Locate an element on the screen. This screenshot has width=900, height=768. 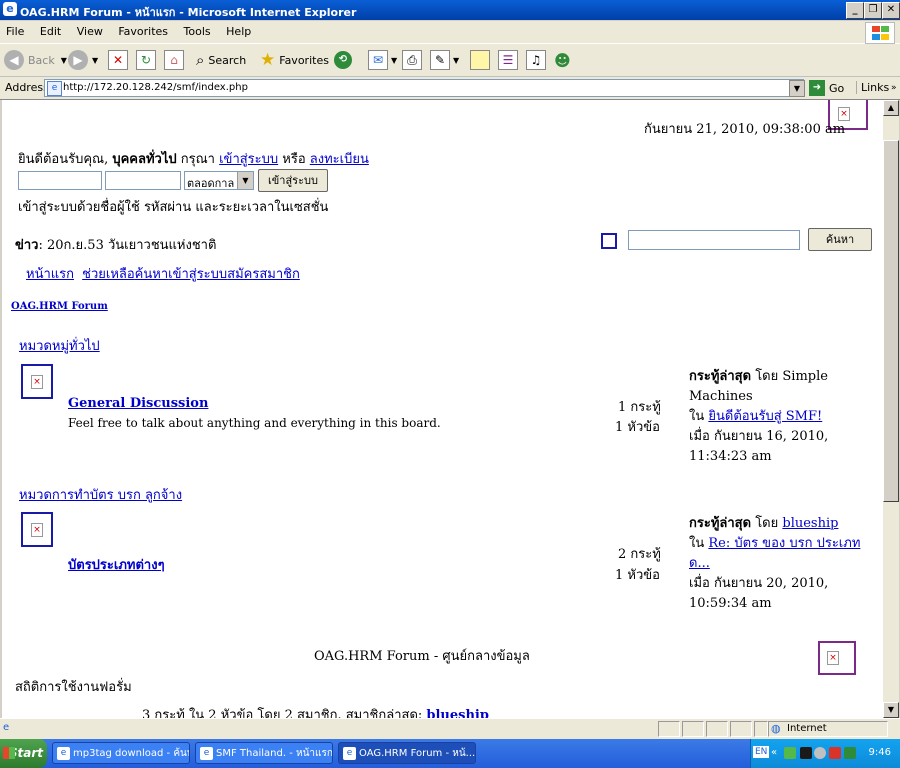
media-button: ♫ is located at coordinates (536, 60).